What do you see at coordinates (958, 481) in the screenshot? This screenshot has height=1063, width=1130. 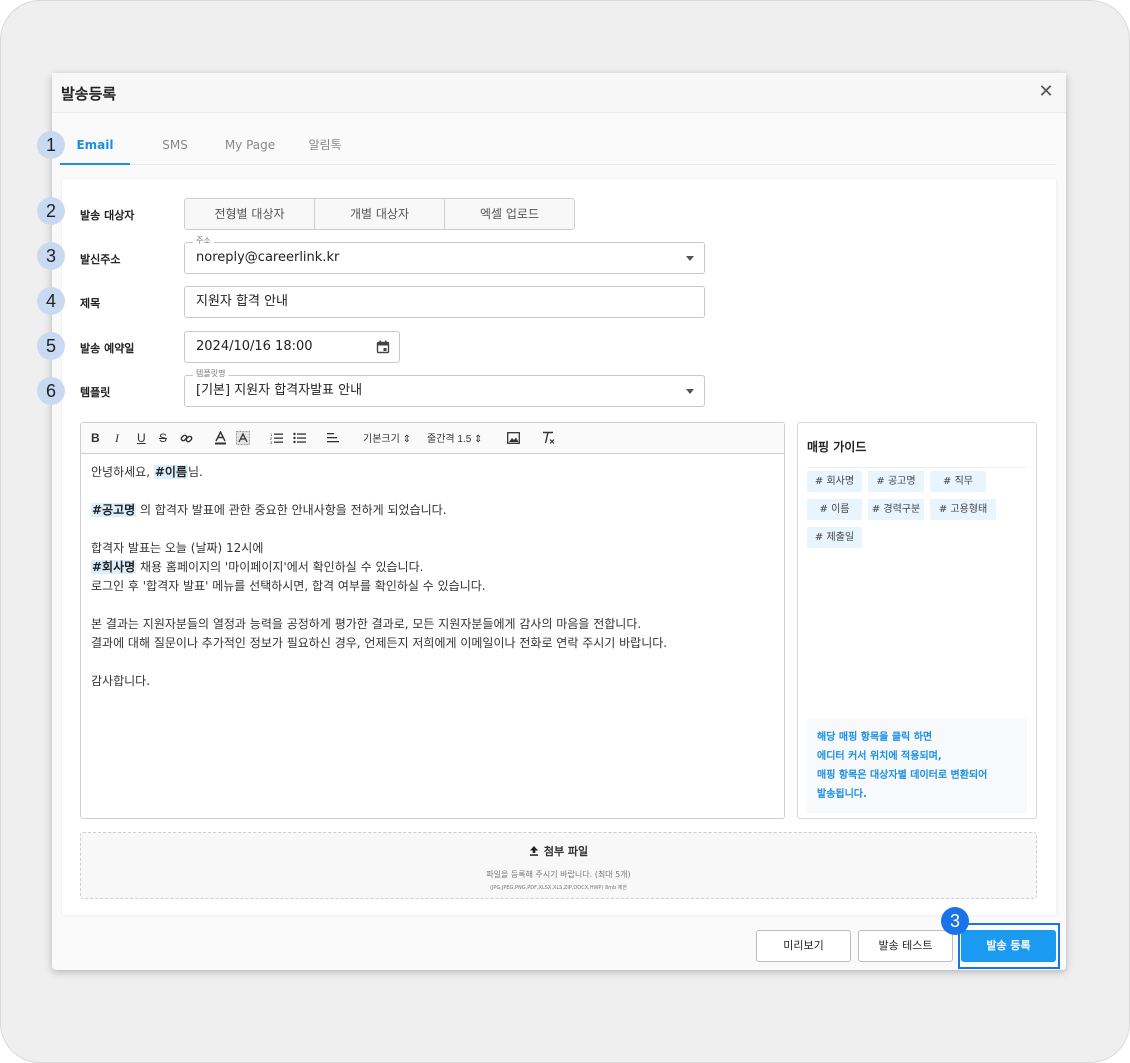 I see `mapping-chip-job: # 직무` at bounding box center [958, 481].